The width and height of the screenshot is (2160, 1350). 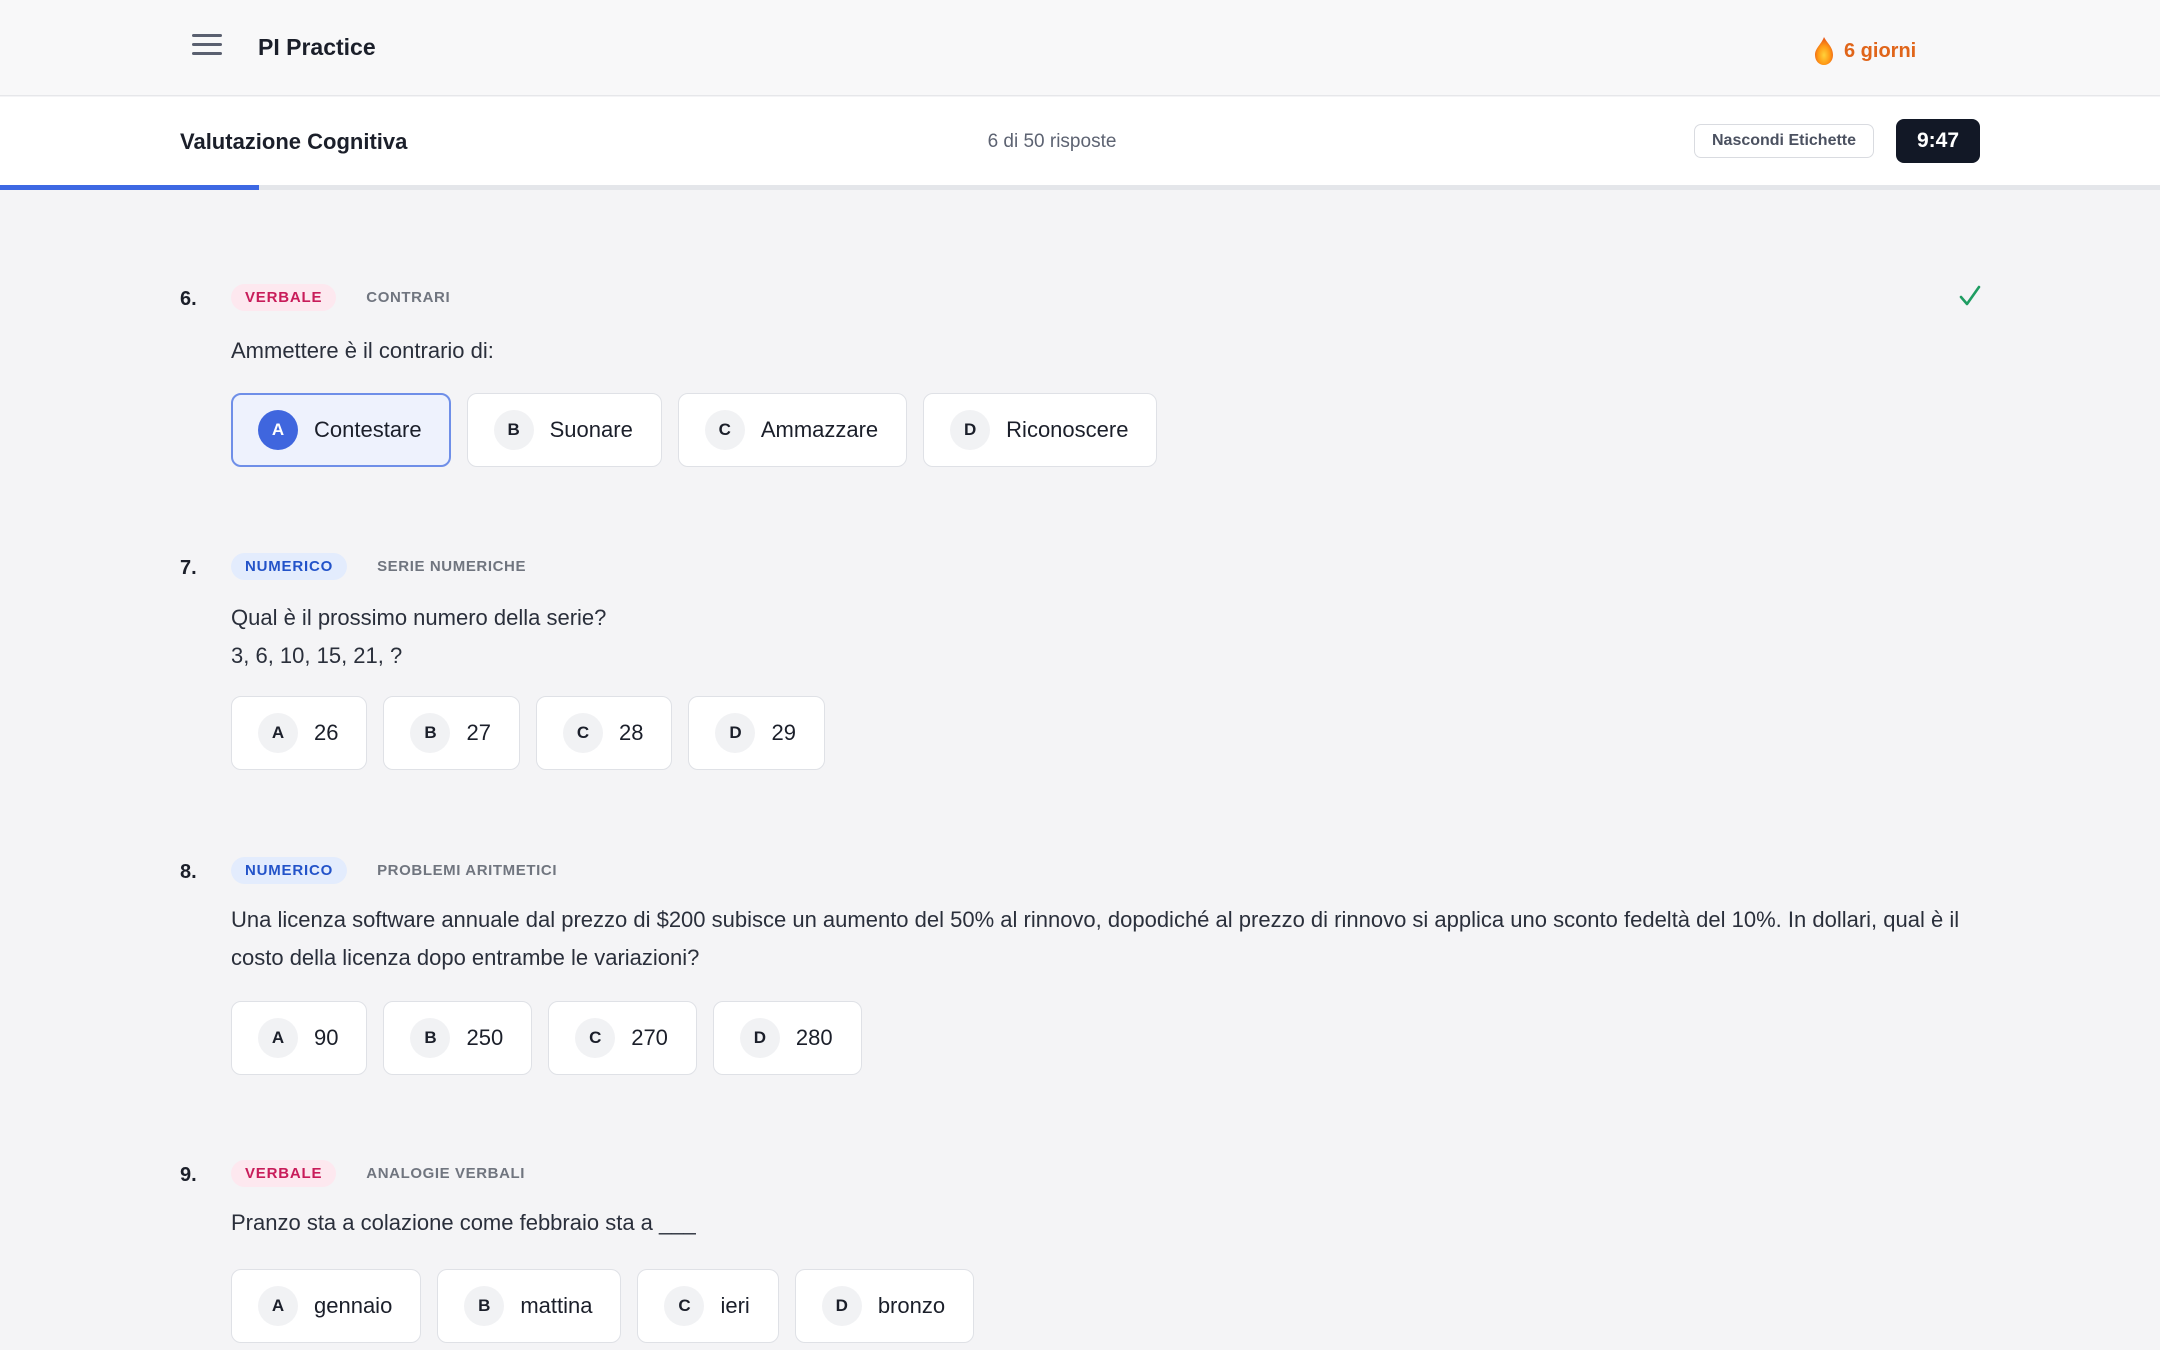 What do you see at coordinates (467, 870) in the screenshot?
I see `subcategory-tag: PROBLEMI ARITMETICI` at bounding box center [467, 870].